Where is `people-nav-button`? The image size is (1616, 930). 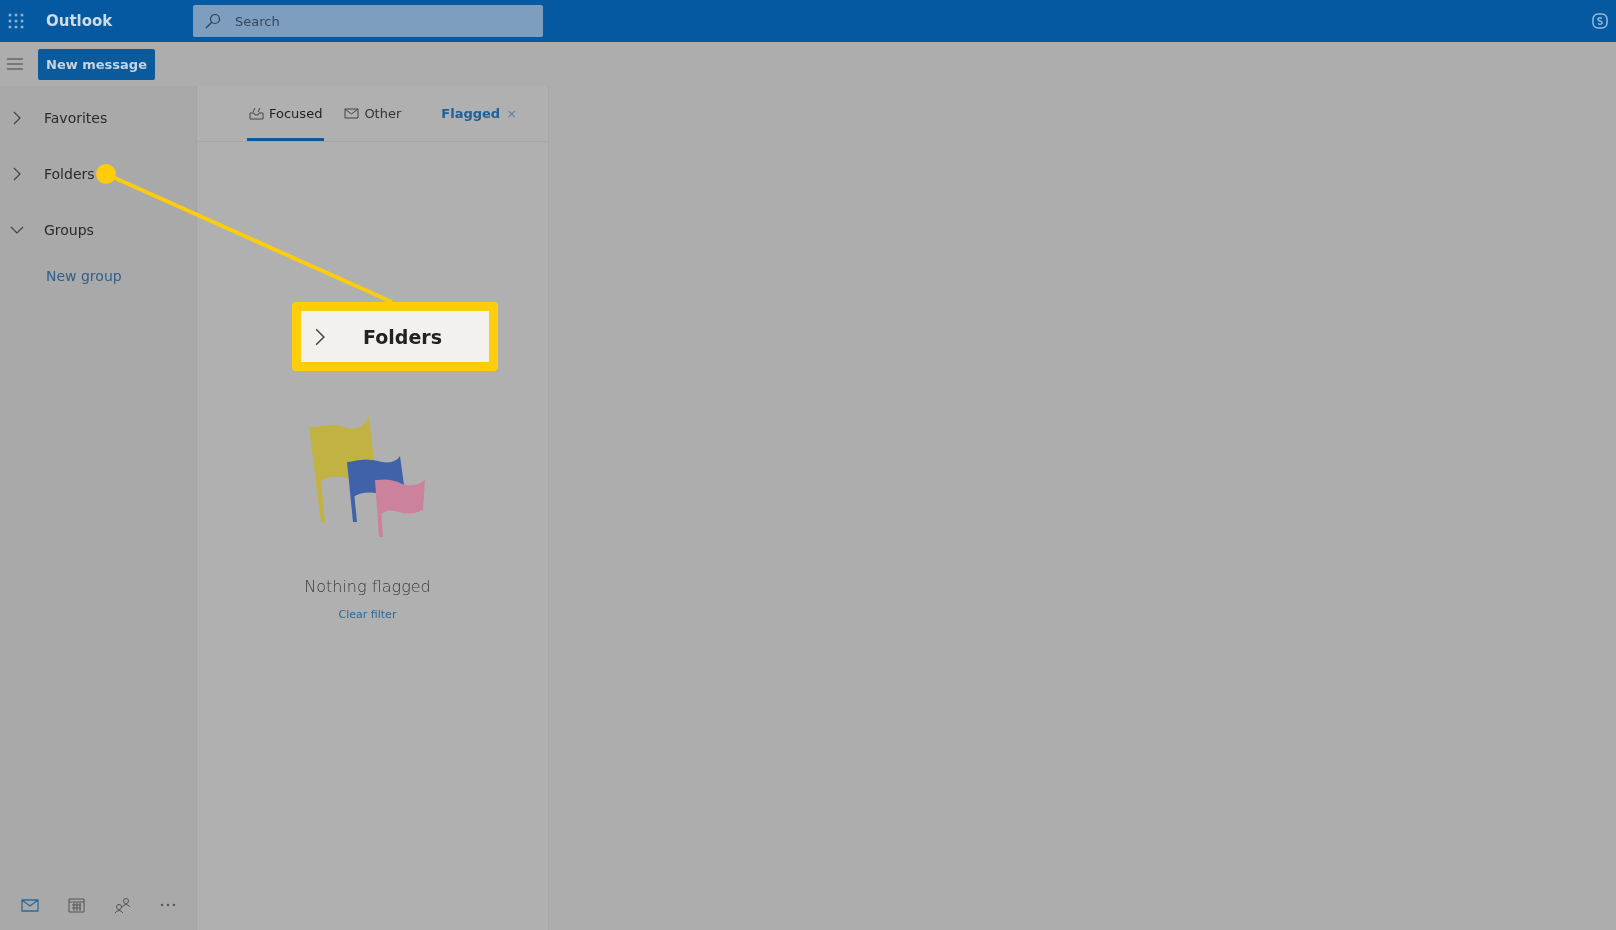 people-nav-button is located at coordinates (122, 905).